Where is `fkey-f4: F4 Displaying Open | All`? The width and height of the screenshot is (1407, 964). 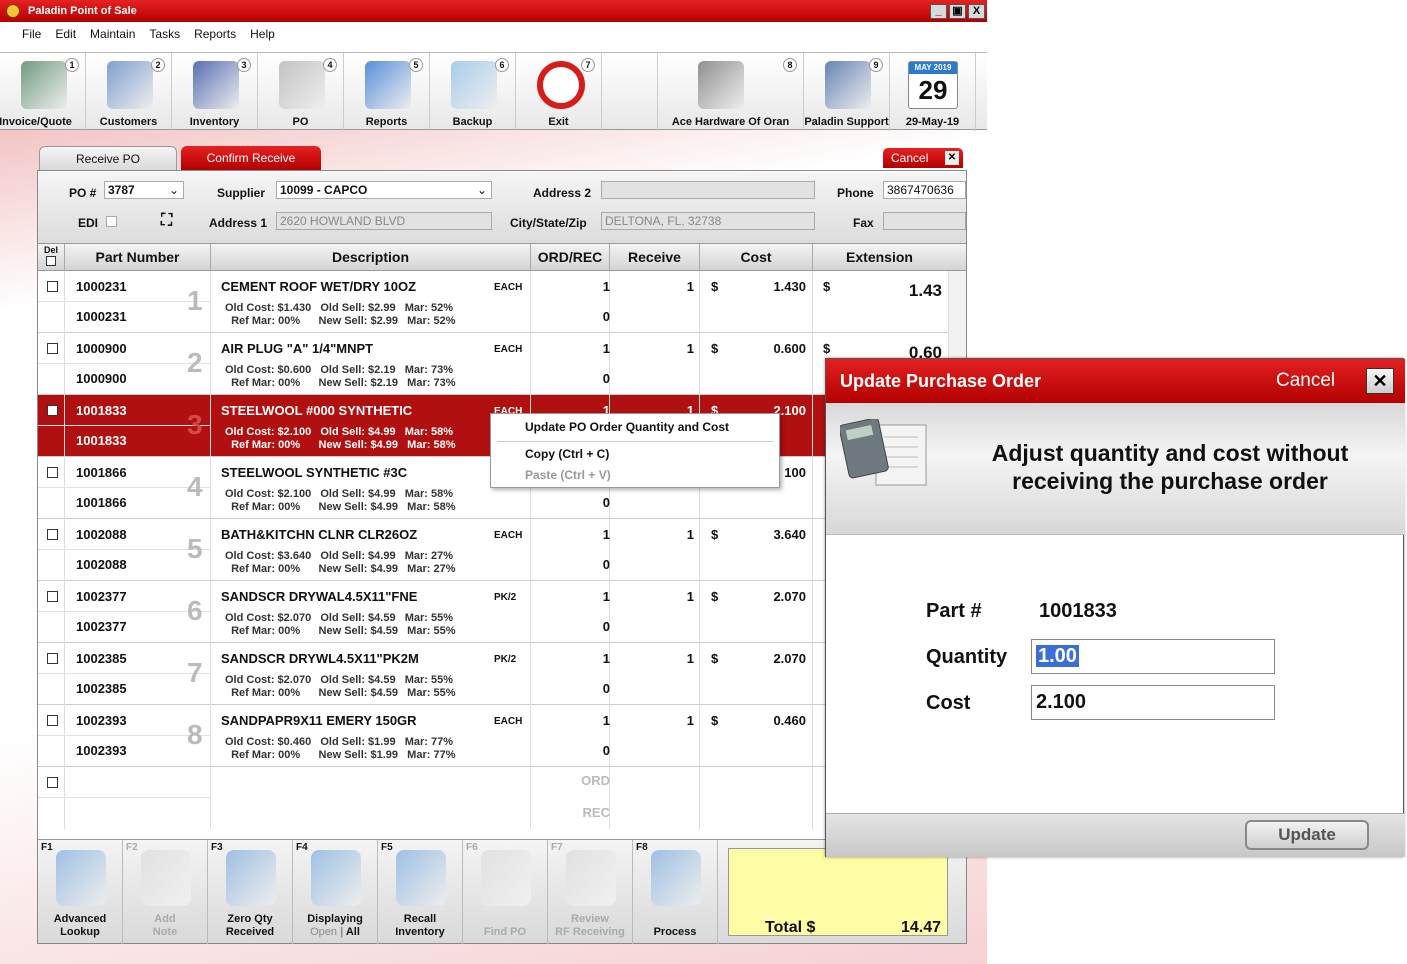
fkey-f4: F4 Displaying Open | All is located at coordinates (335, 892).